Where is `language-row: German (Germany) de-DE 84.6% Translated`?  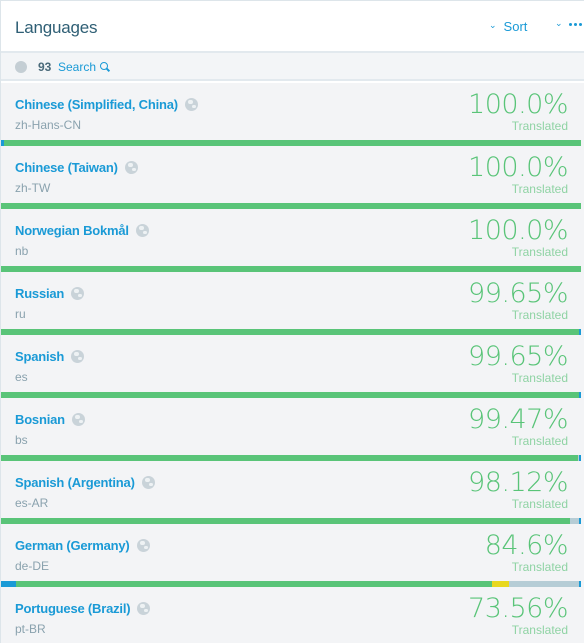 language-row: German (Germany) de-DE 84.6% Translated is located at coordinates (292, 555).